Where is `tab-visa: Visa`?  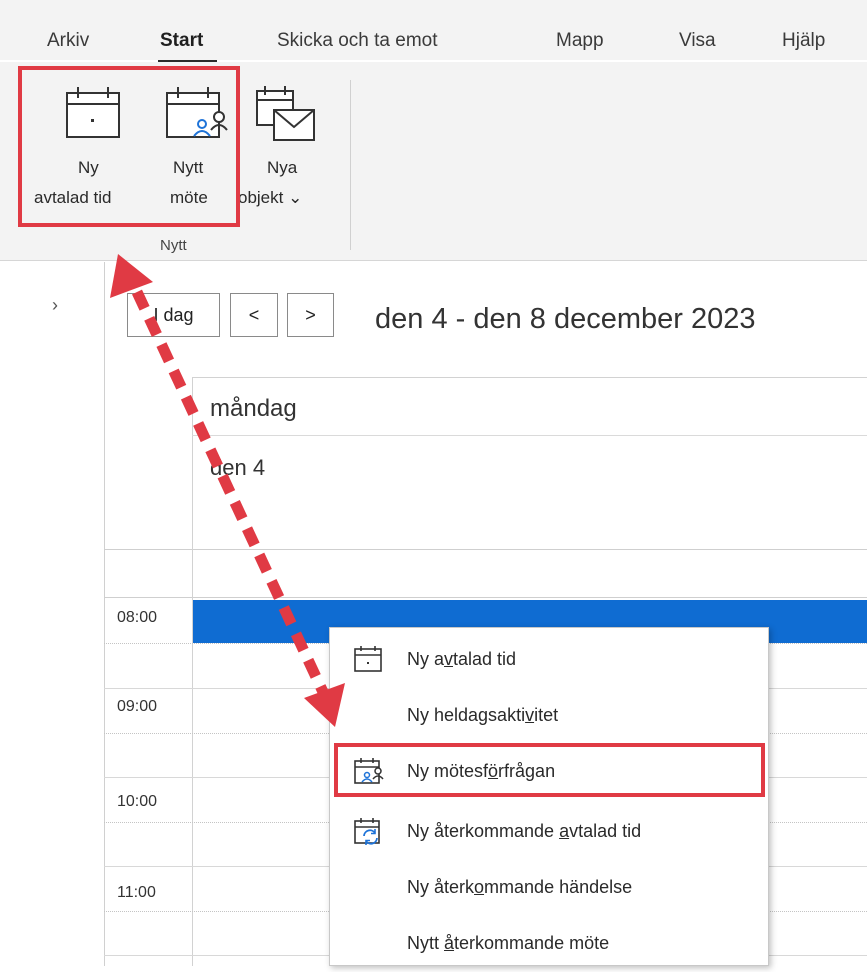 tab-visa: Visa is located at coordinates (697, 41).